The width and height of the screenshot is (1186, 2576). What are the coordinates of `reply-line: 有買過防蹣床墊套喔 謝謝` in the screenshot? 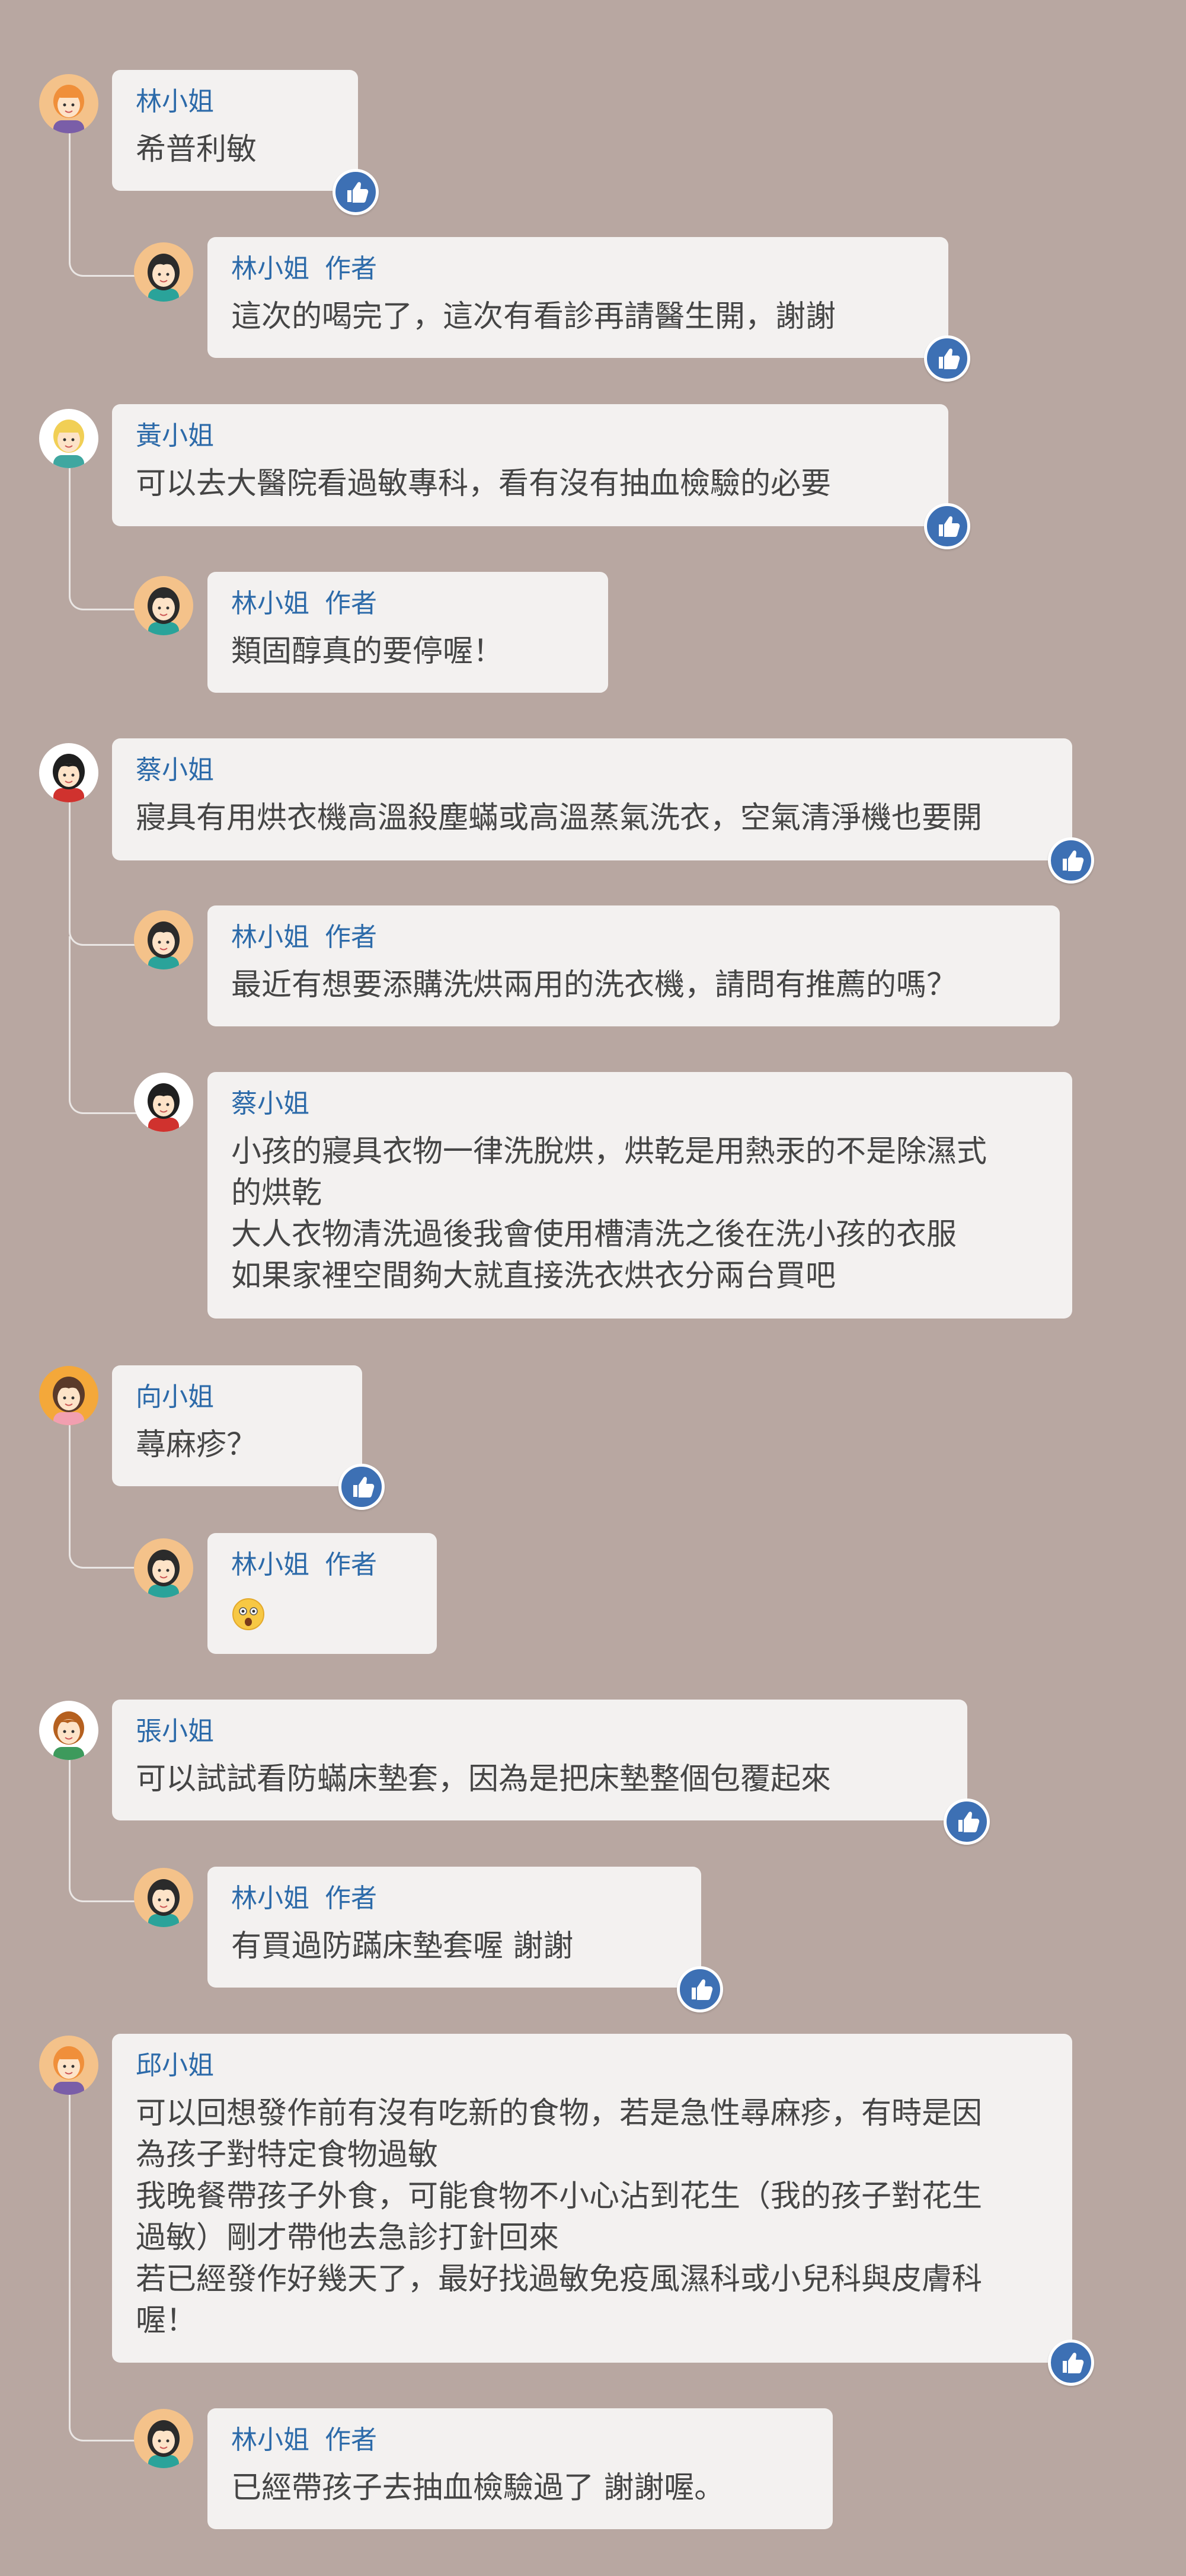 It's located at (402, 1946).